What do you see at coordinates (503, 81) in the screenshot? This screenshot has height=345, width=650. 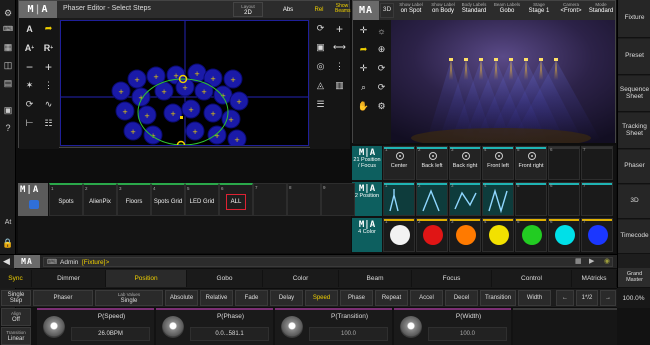 I see `3d-scene` at bounding box center [503, 81].